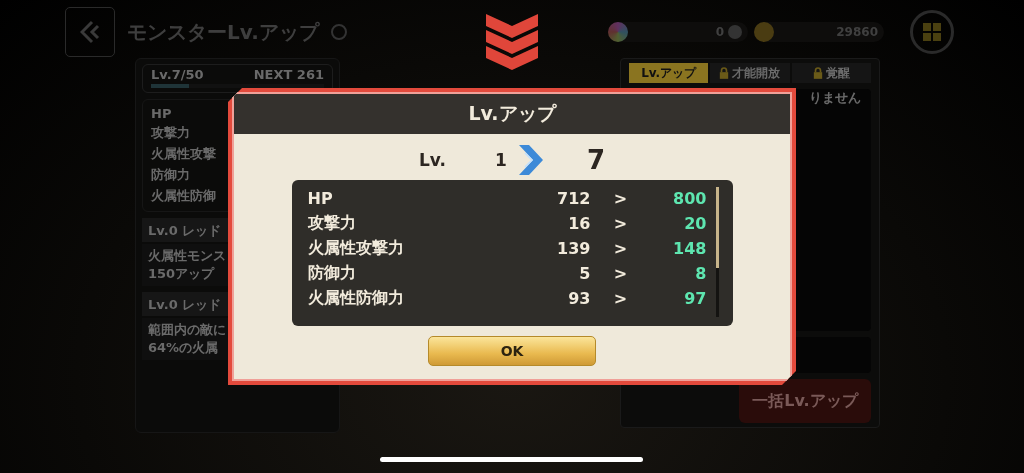 The height and width of the screenshot is (473, 1024). I want to click on chevron-right-icon, so click(530, 160).